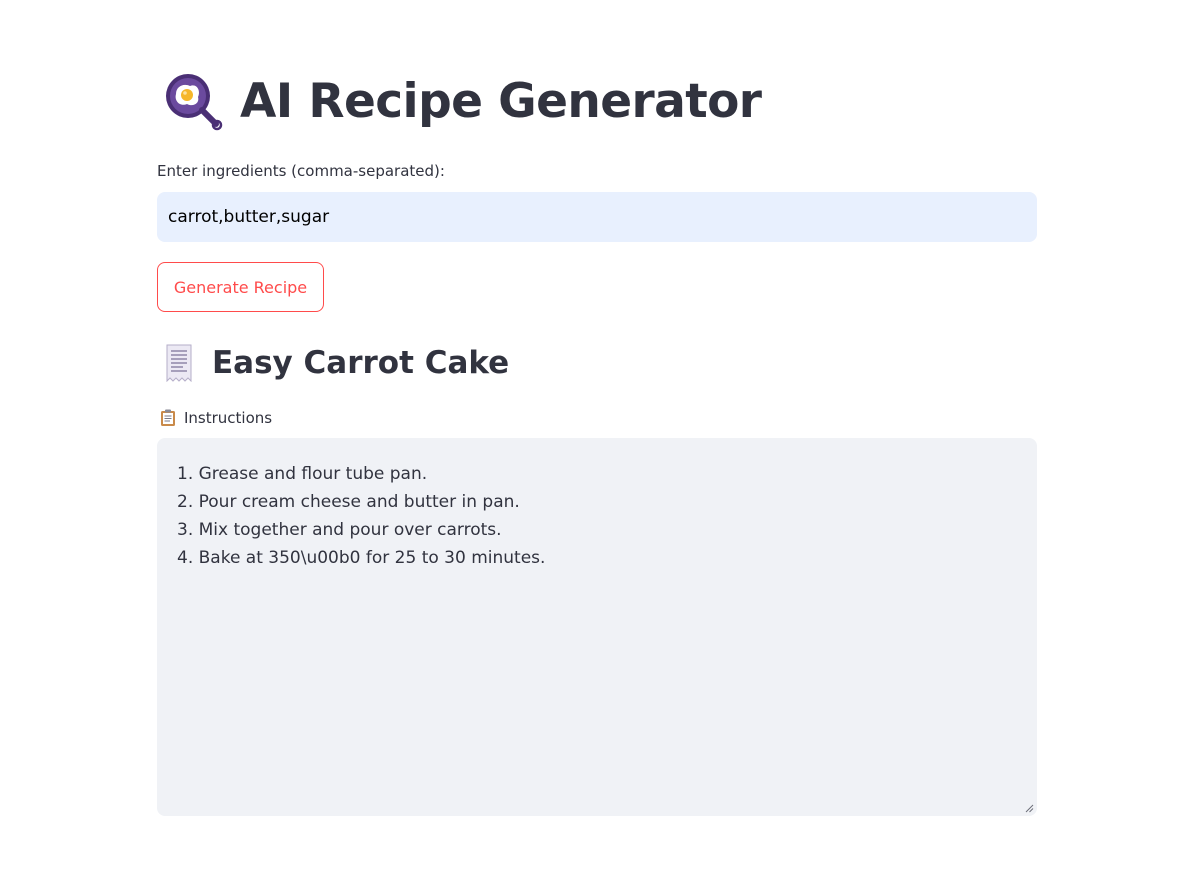 The width and height of the screenshot is (1192, 892). I want to click on page-header: AI Recipe Generator, so click(462, 101).